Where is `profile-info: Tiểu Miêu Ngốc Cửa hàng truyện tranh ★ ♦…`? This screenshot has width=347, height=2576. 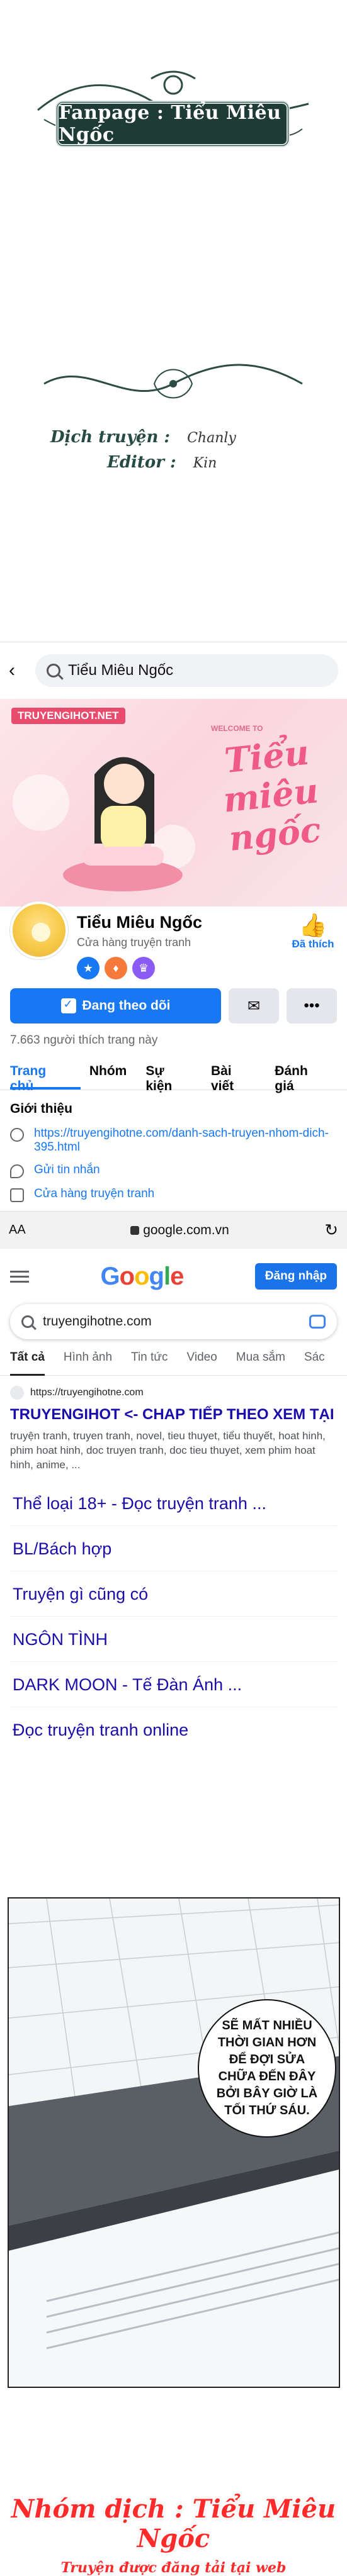 profile-info: Tiểu Miêu Ngốc Cửa hàng truyện tranh ★ ♦… is located at coordinates (182, 950).